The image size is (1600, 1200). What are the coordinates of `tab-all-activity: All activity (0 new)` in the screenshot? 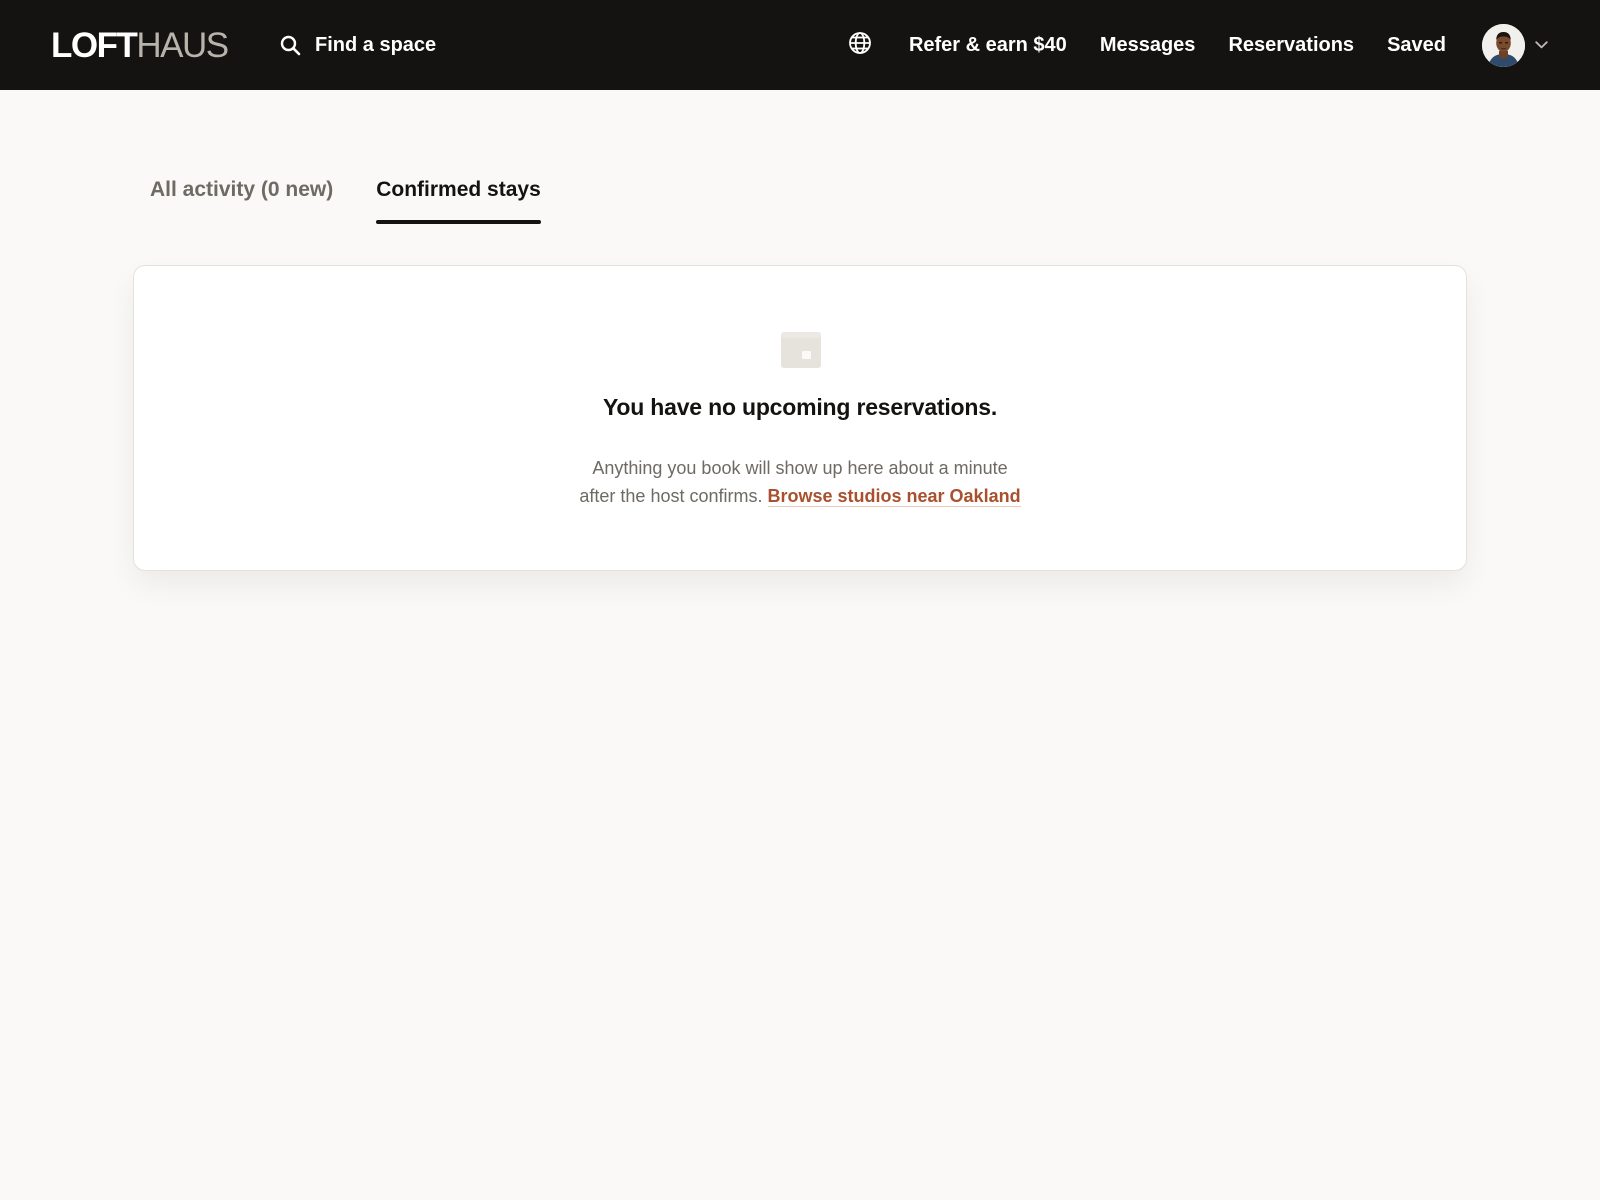 It's located at (241, 200).